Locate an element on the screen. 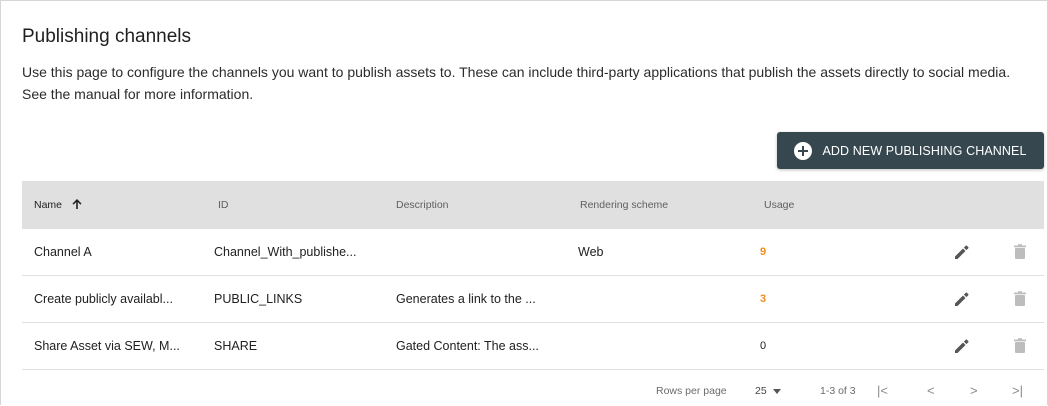  cell-id: PUBLIC_LINKS is located at coordinates (258, 299).